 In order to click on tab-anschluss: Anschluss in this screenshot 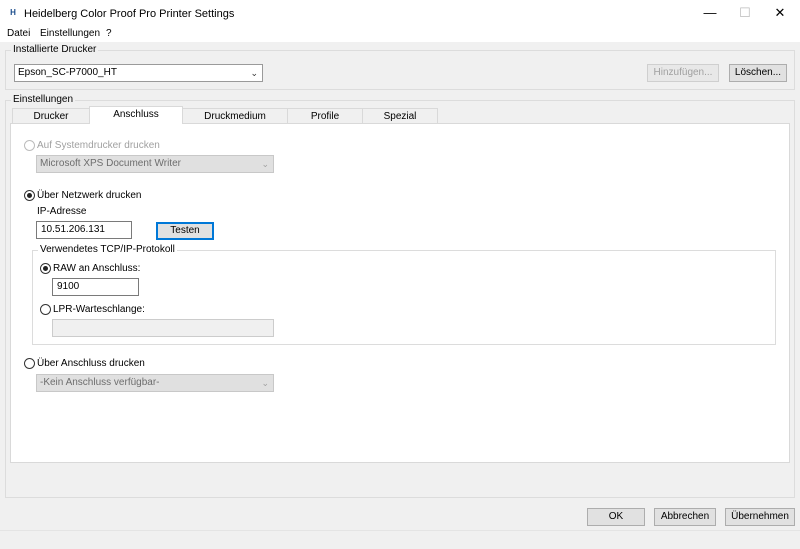, I will do `click(136, 115)`.